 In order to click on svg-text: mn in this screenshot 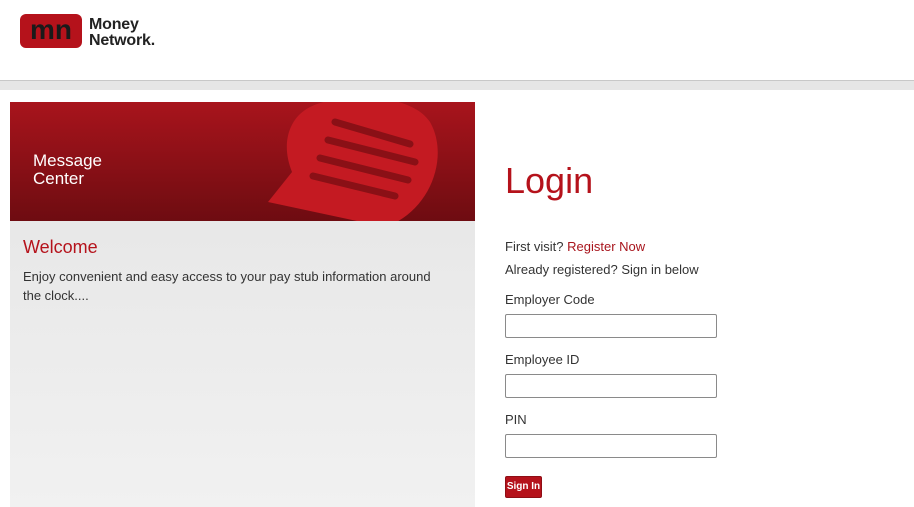, I will do `click(51, 29)`.